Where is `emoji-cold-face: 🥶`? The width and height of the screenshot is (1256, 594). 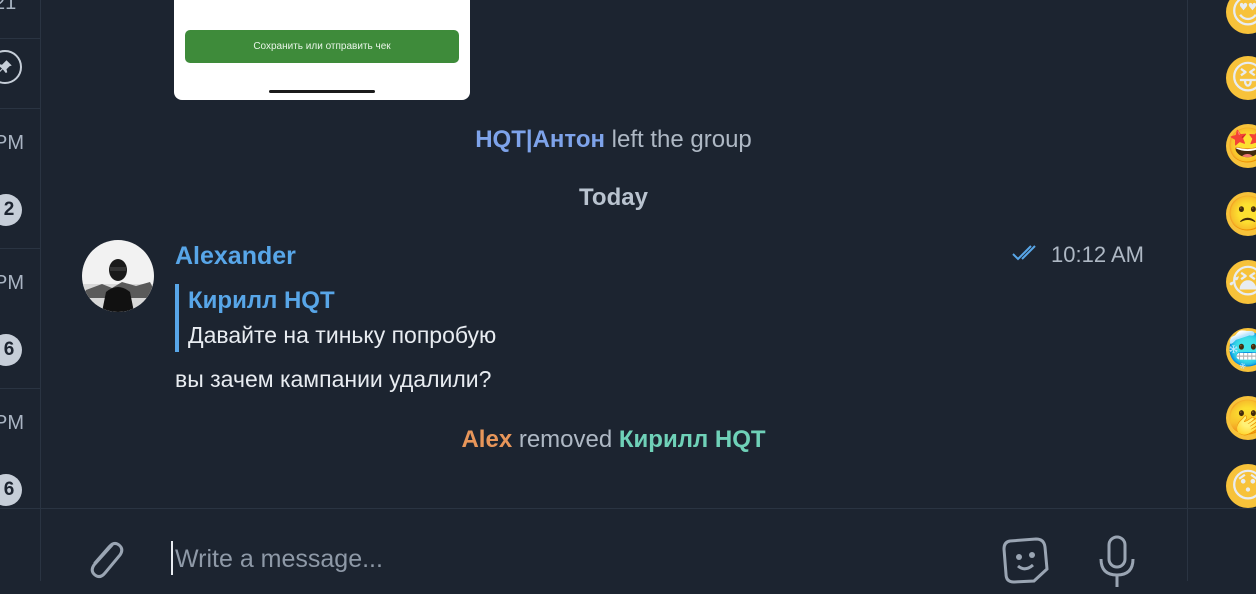
emoji-cold-face: 🥶 is located at coordinates (1241, 350).